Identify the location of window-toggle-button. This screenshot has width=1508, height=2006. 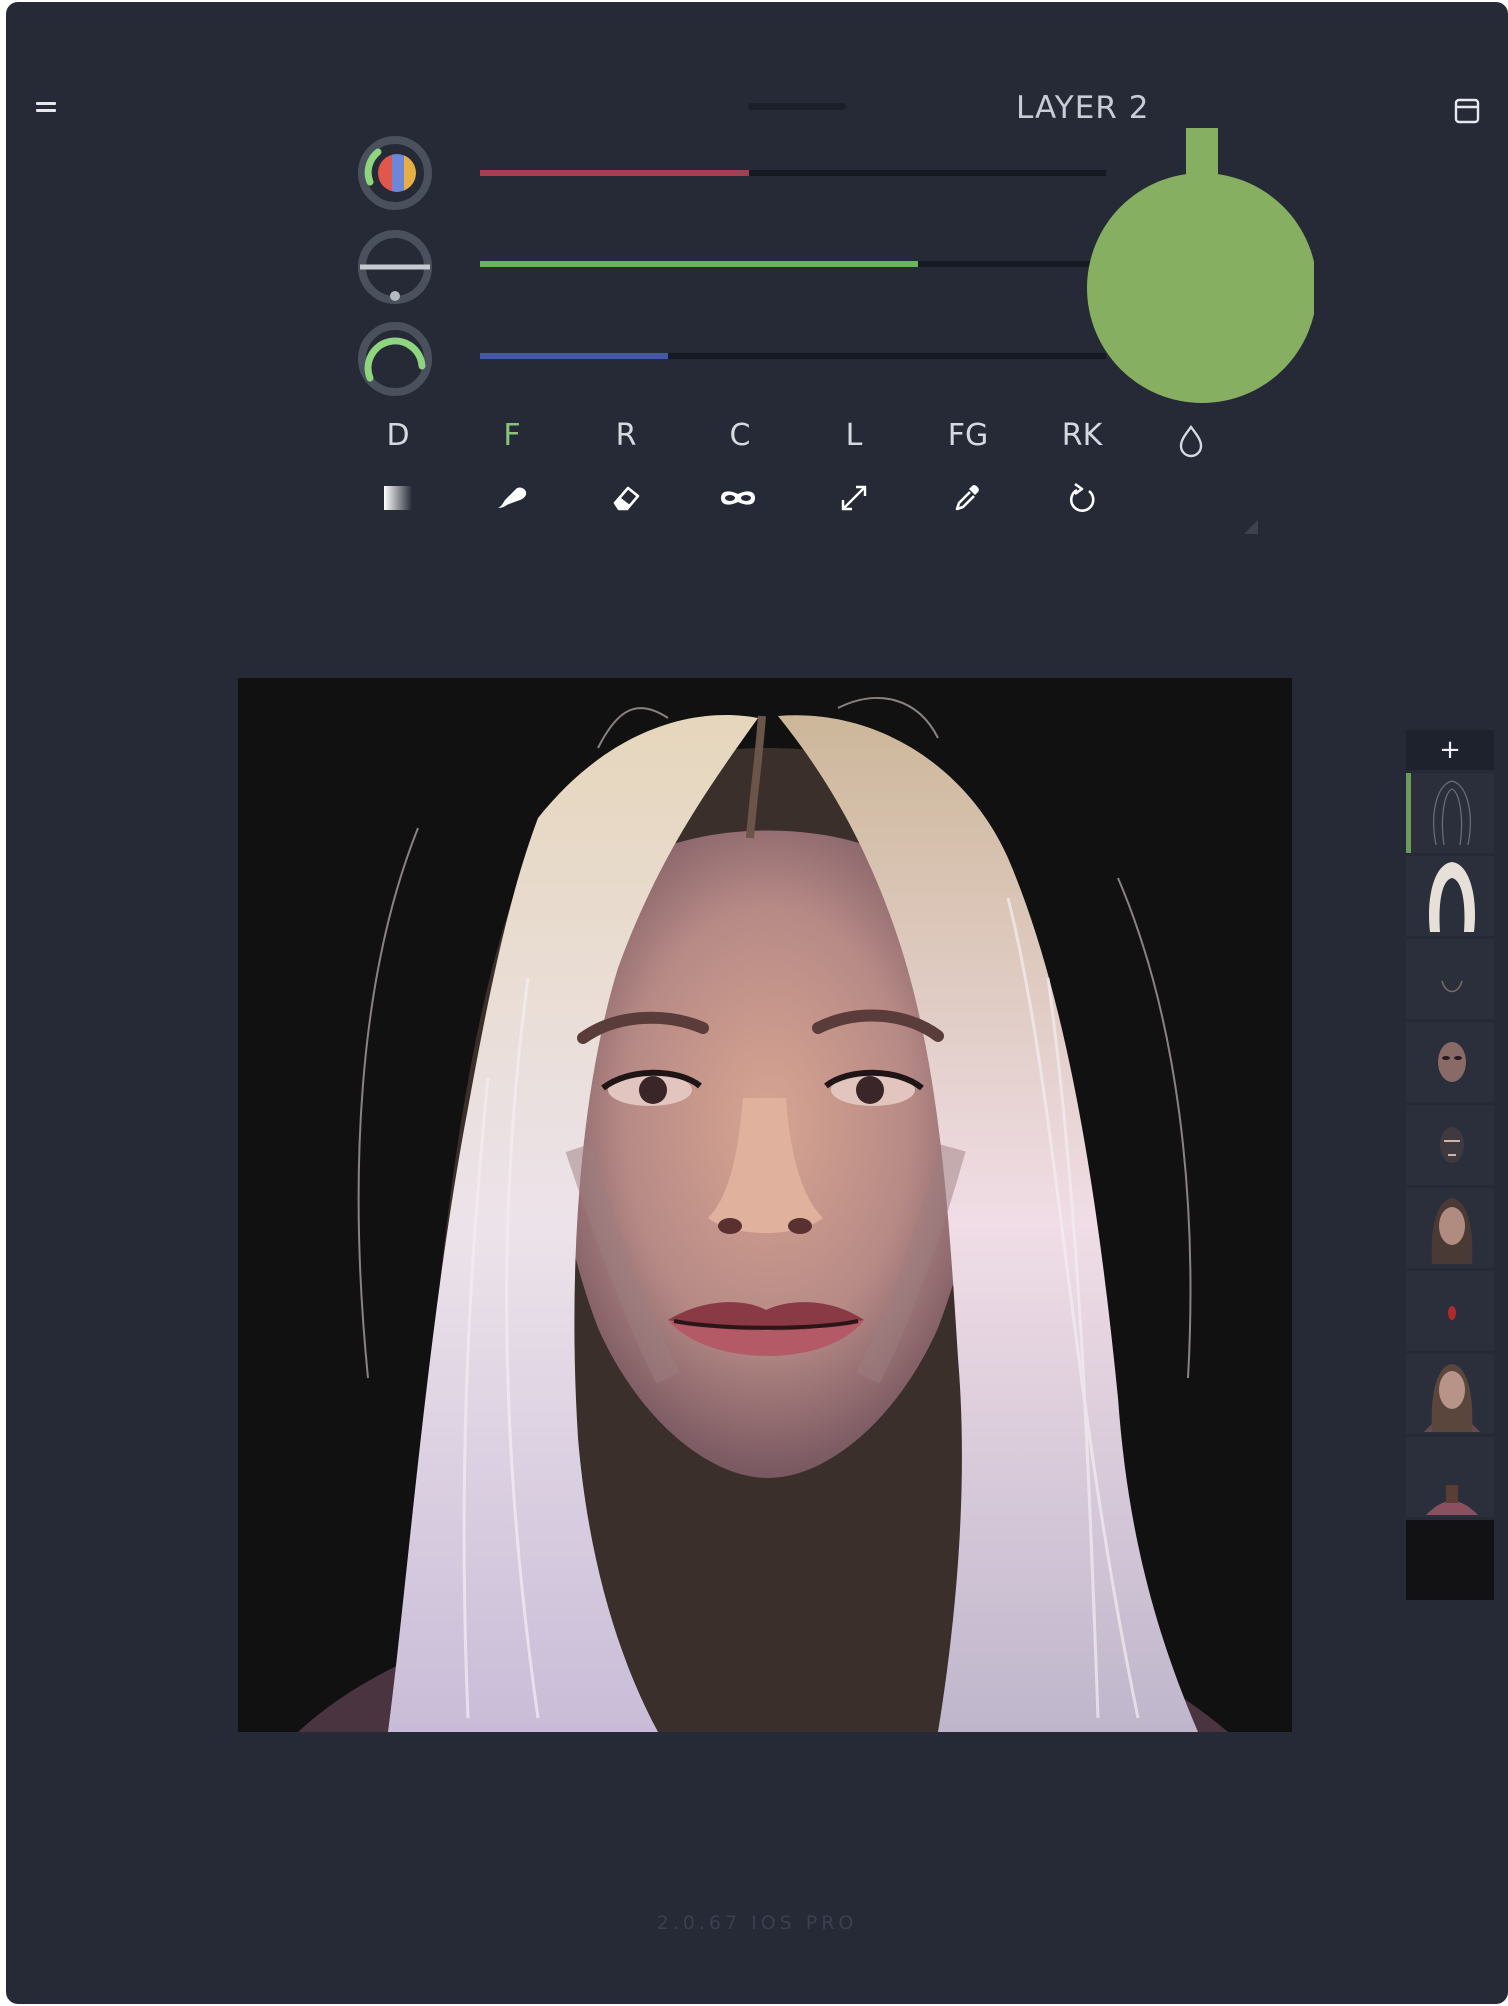
(1467, 111).